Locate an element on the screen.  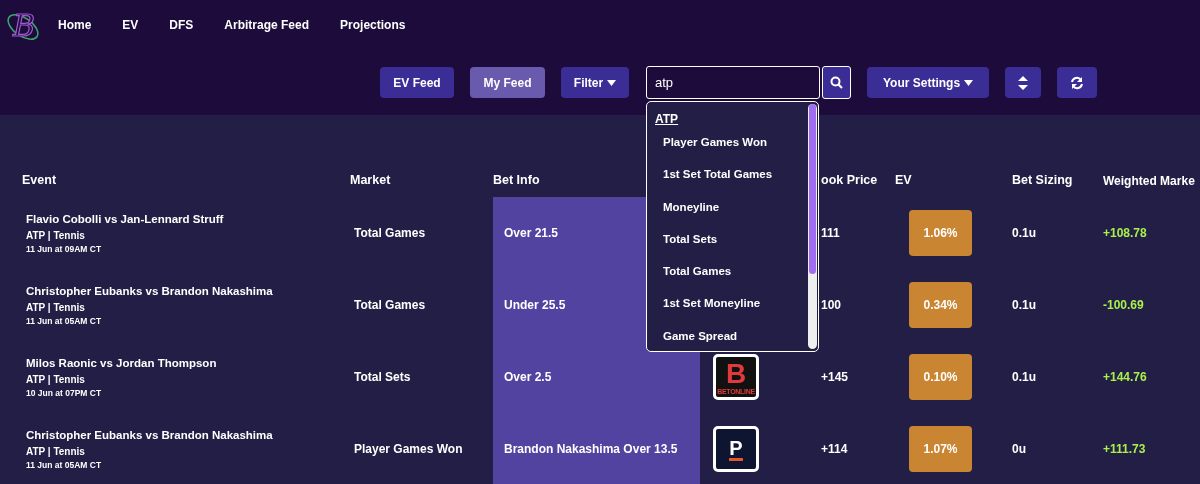
nav-link: DFS is located at coordinates (181, 25).